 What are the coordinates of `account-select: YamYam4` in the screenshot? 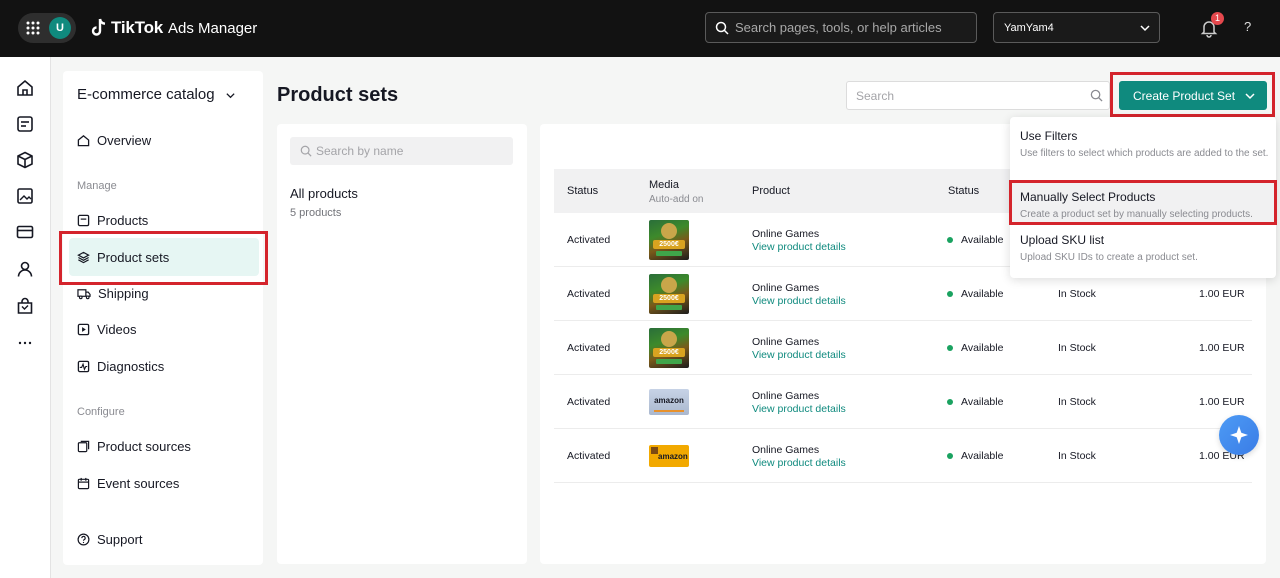 It's located at (1076, 27).